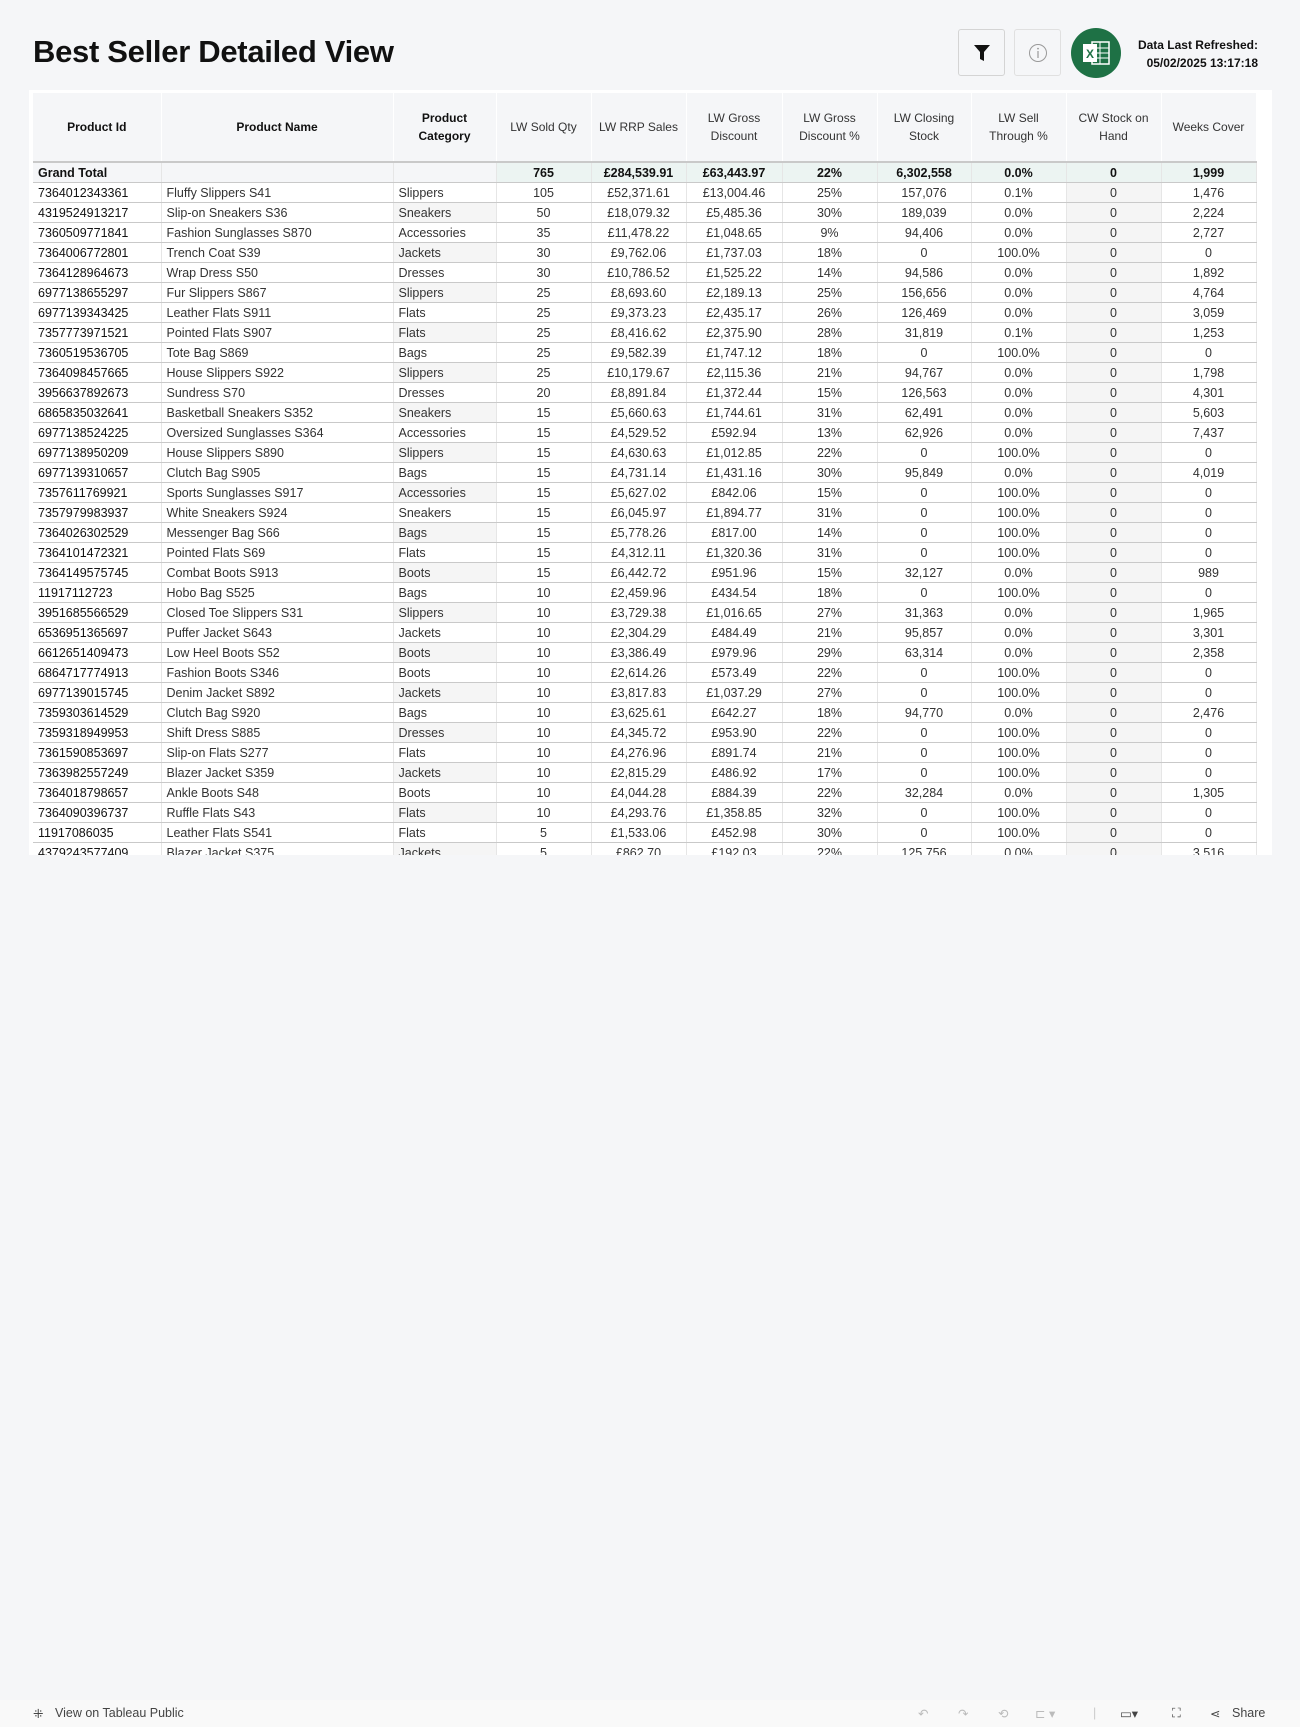 The height and width of the screenshot is (1727, 1300). What do you see at coordinates (639, 127) in the screenshot?
I see `column-header: LW RRP Sales` at bounding box center [639, 127].